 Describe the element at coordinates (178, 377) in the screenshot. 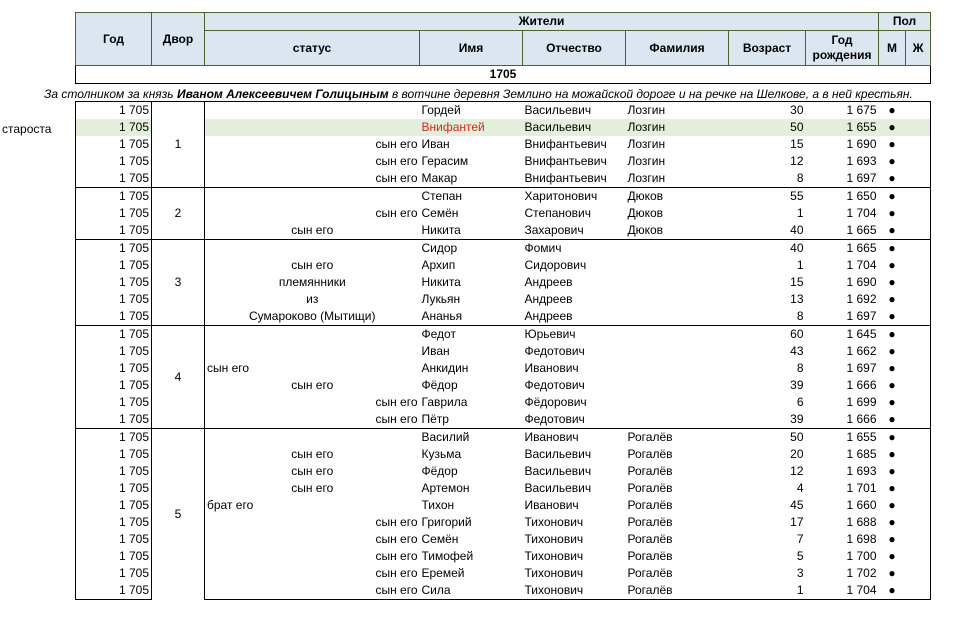

I see `cell-dvor: 4` at that location.